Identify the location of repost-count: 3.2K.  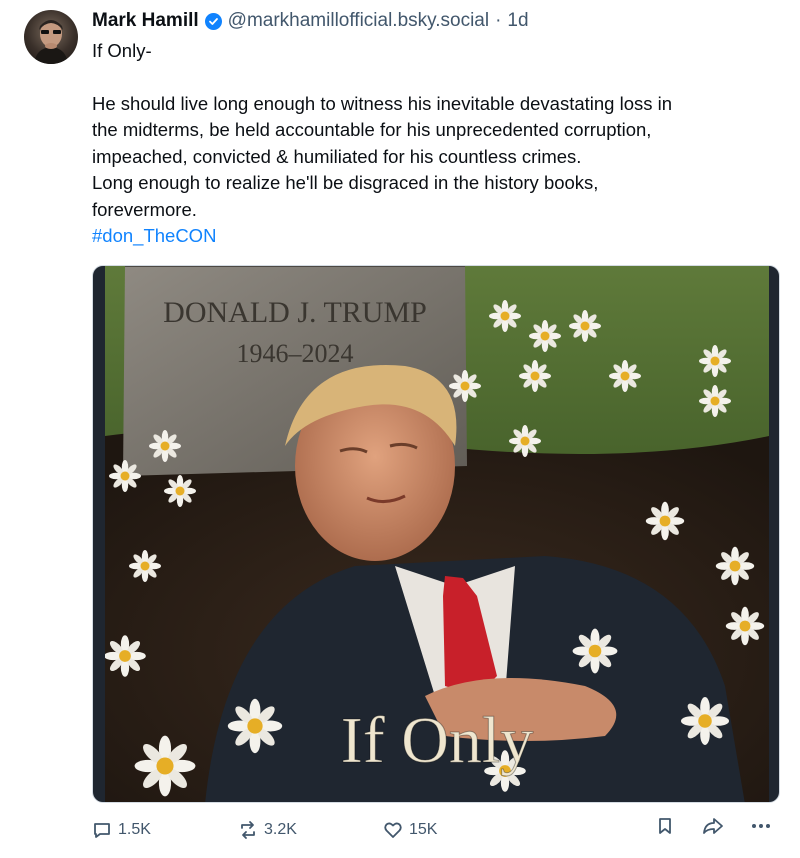
(280, 829).